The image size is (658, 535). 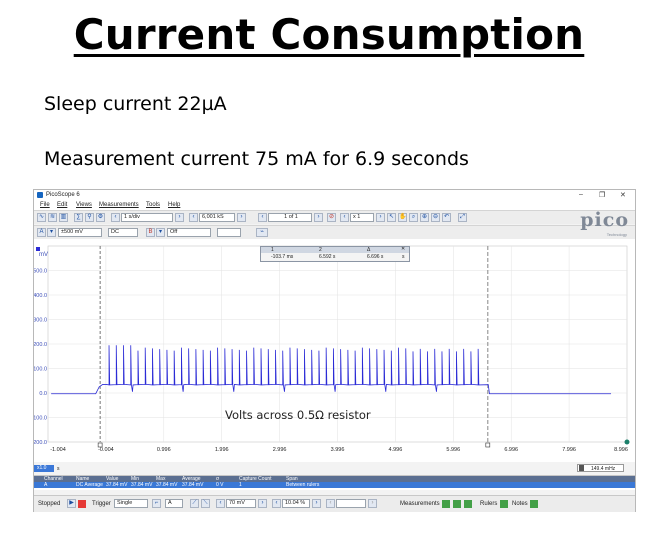 I want to click on y-tick-label: 300.0, so click(x=40, y=321).